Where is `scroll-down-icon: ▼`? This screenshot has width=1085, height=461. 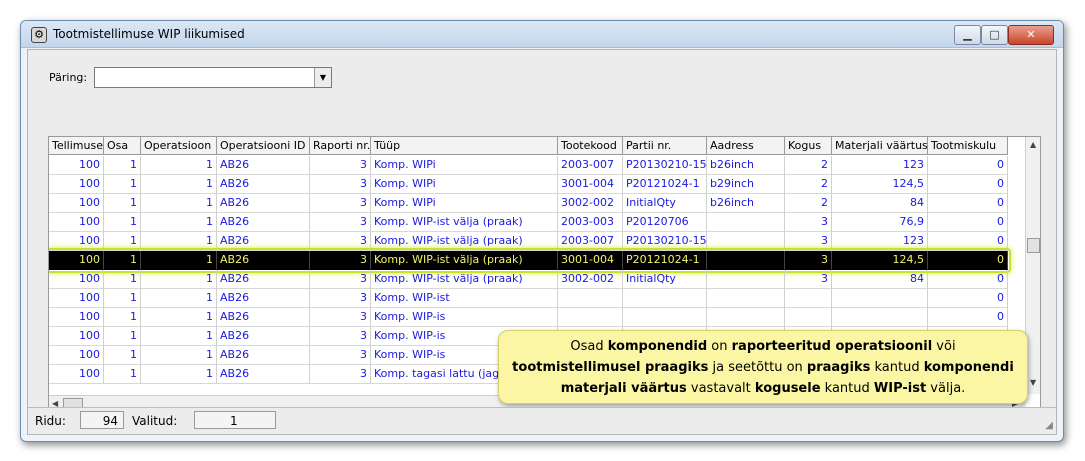
scroll-down-icon: ▼ is located at coordinates (1033, 382).